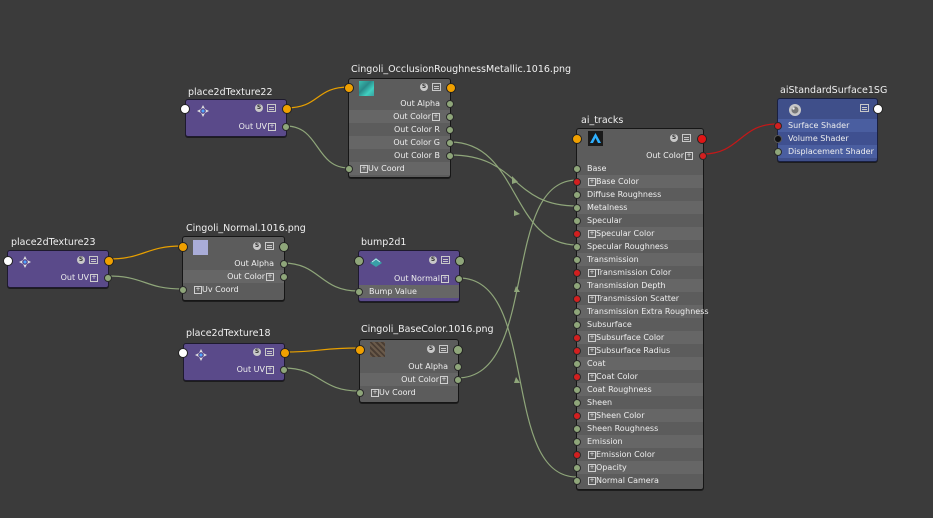  Describe the element at coordinates (638, 363) in the screenshot. I see `attribute-row: Coat` at that location.